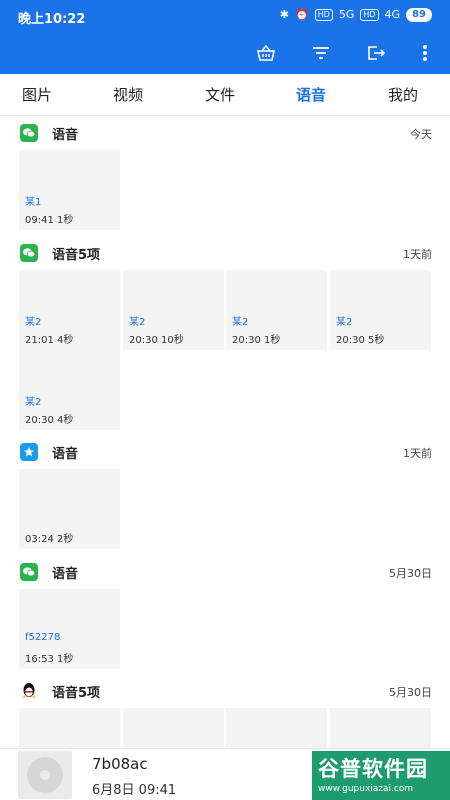  What do you see at coordinates (29, 452) in the screenshot?
I see `star-app-icon` at bounding box center [29, 452].